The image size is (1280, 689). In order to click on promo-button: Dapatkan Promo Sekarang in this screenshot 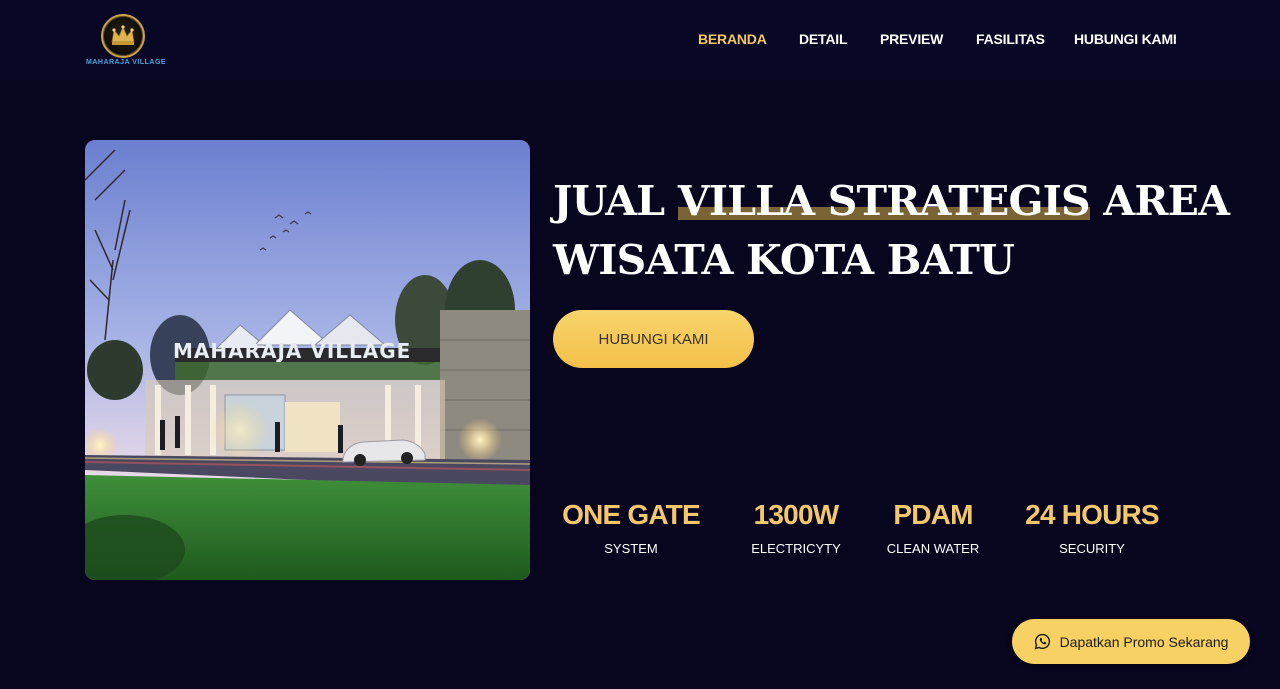, I will do `click(1131, 641)`.